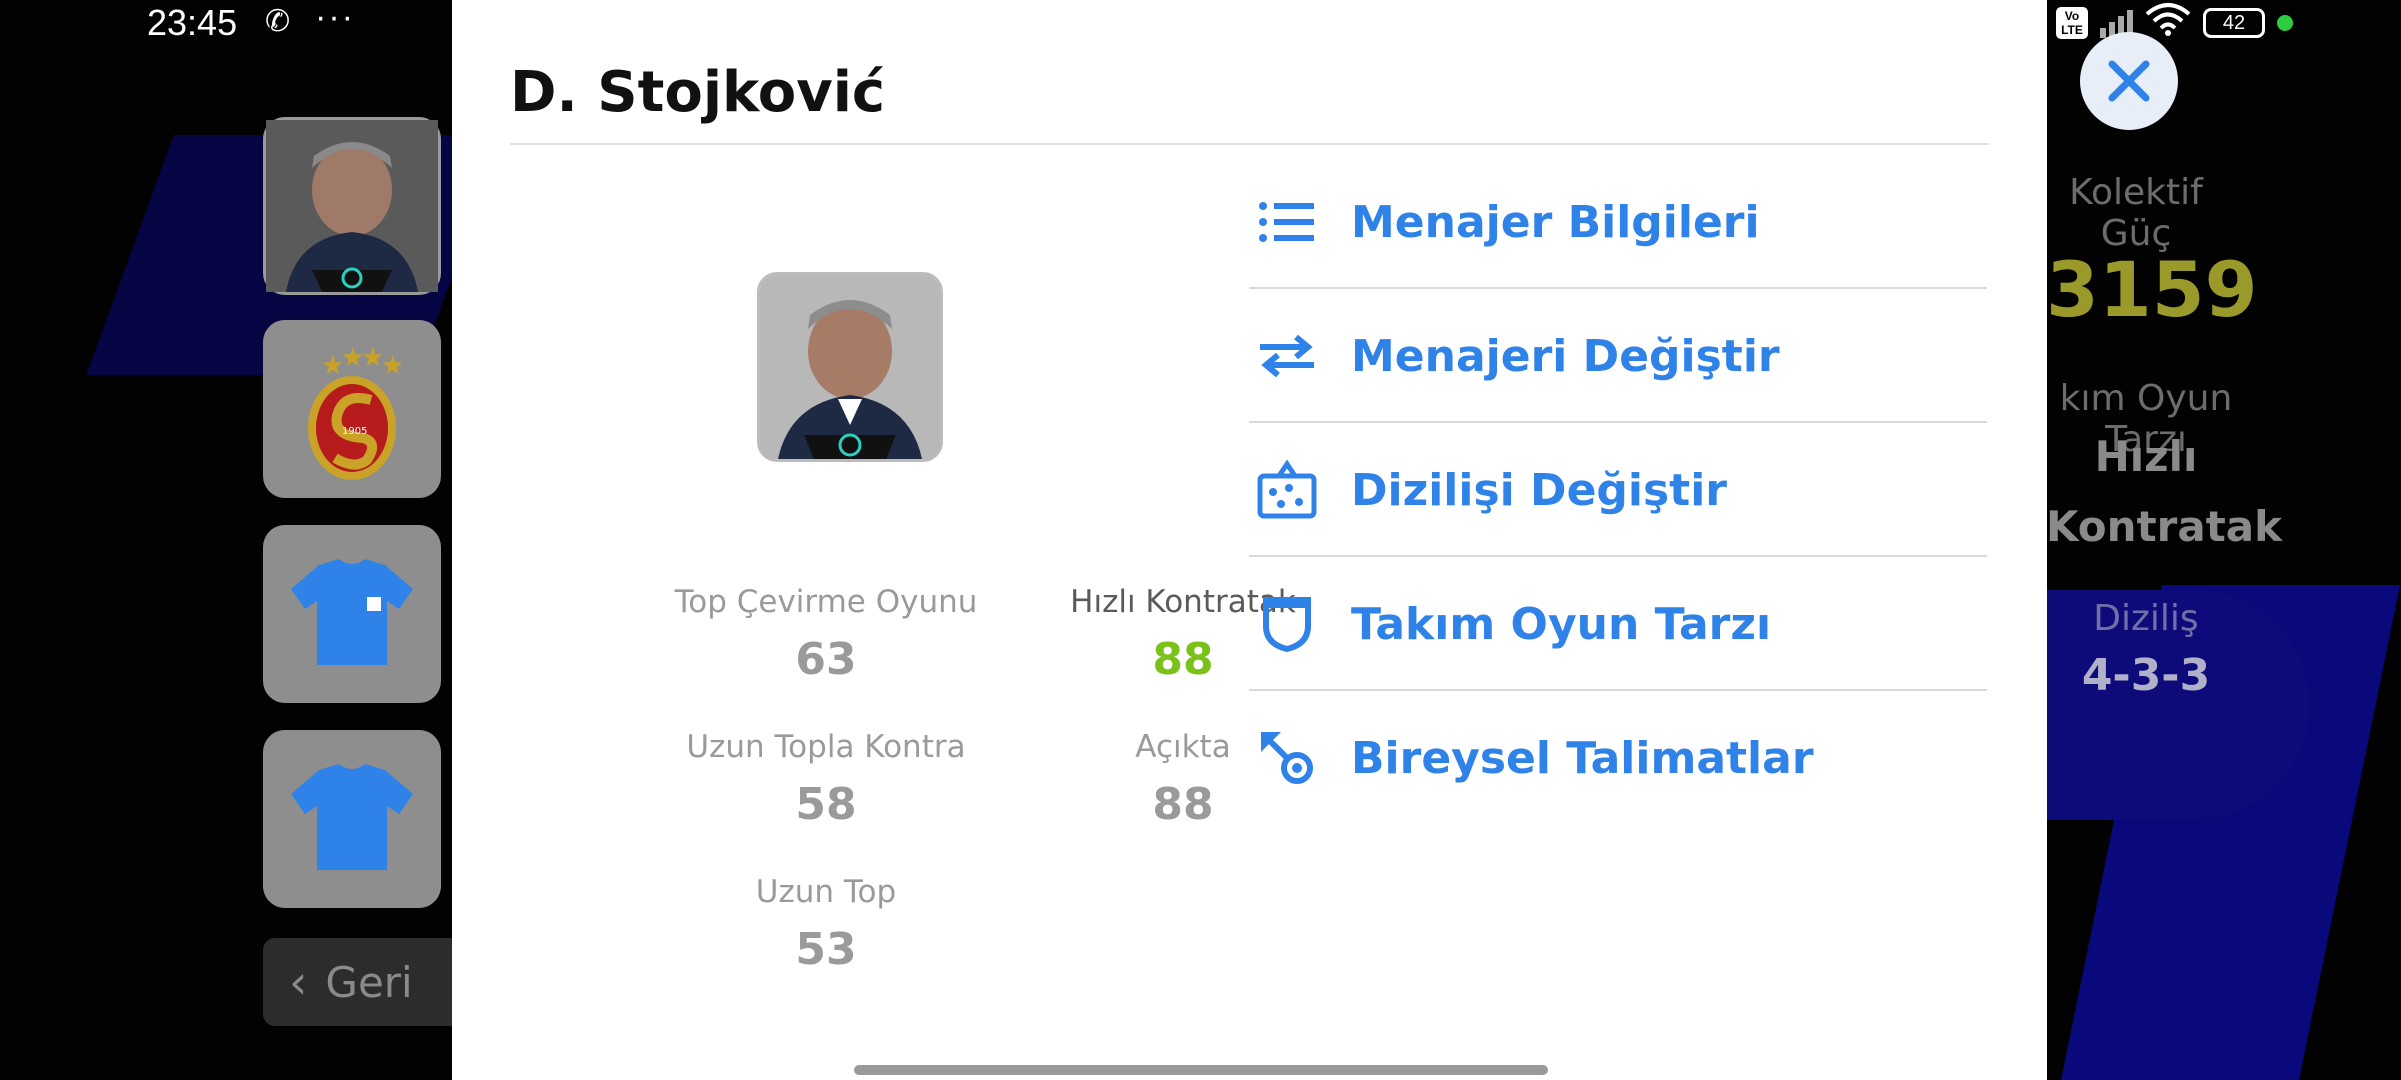  What do you see at coordinates (1539, 490) in the screenshot?
I see `menu-label: Dizilişi Değiştir` at bounding box center [1539, 490].